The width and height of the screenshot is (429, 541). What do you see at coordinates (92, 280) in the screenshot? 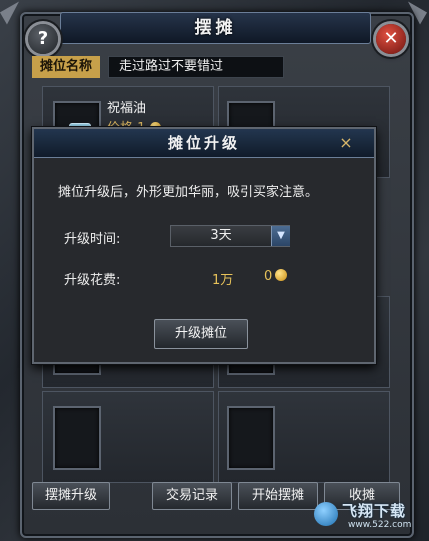
I see `upgrade-cost-label: 升级花费:` at bounding box center [92, 280].